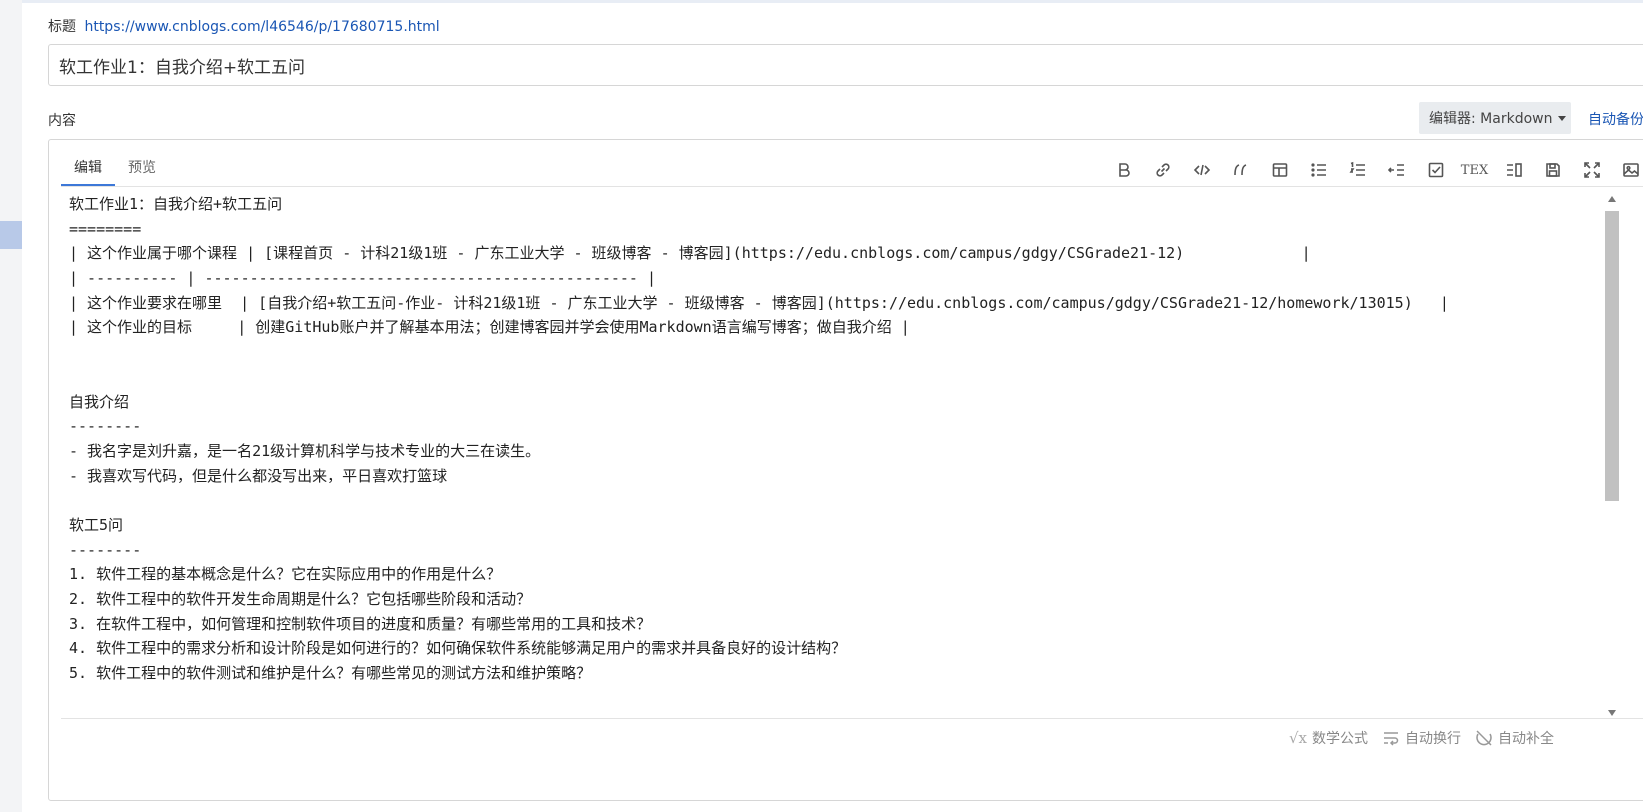  I want to click on indent-button, so click(1396, 170).